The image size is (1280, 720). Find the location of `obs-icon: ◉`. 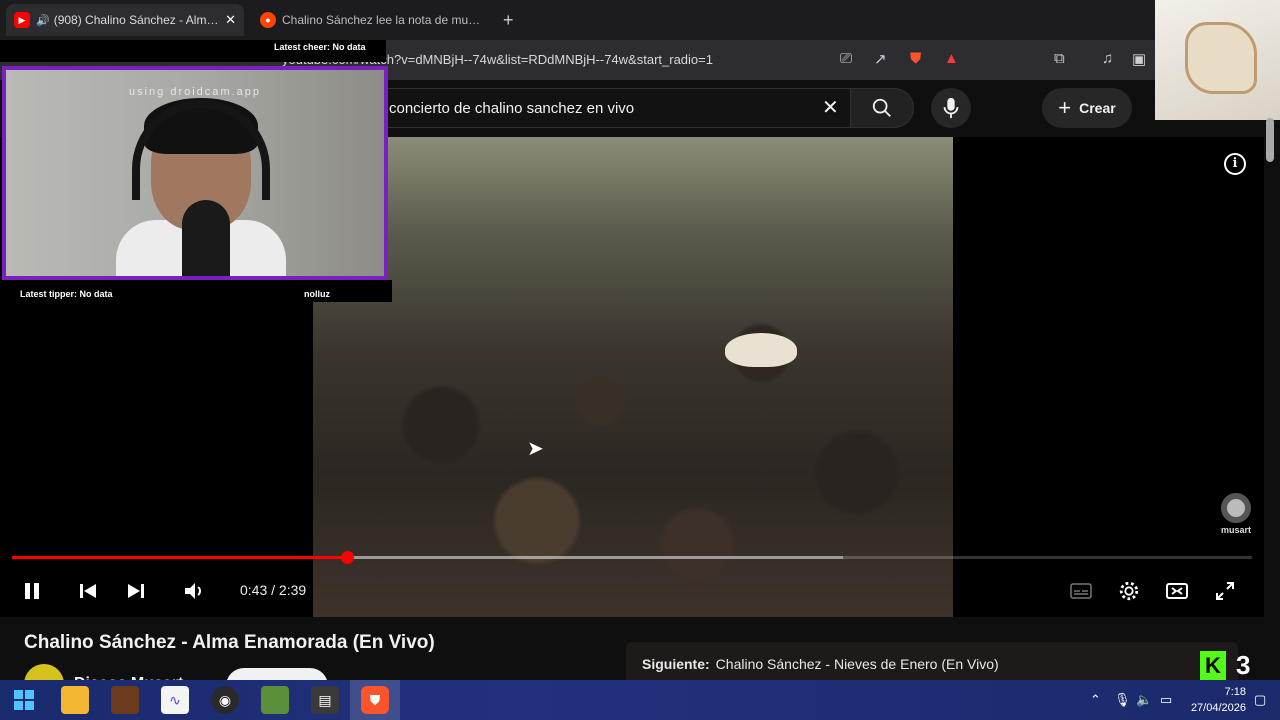

obs-icon: ◉ is located at coordinates (225, 700).